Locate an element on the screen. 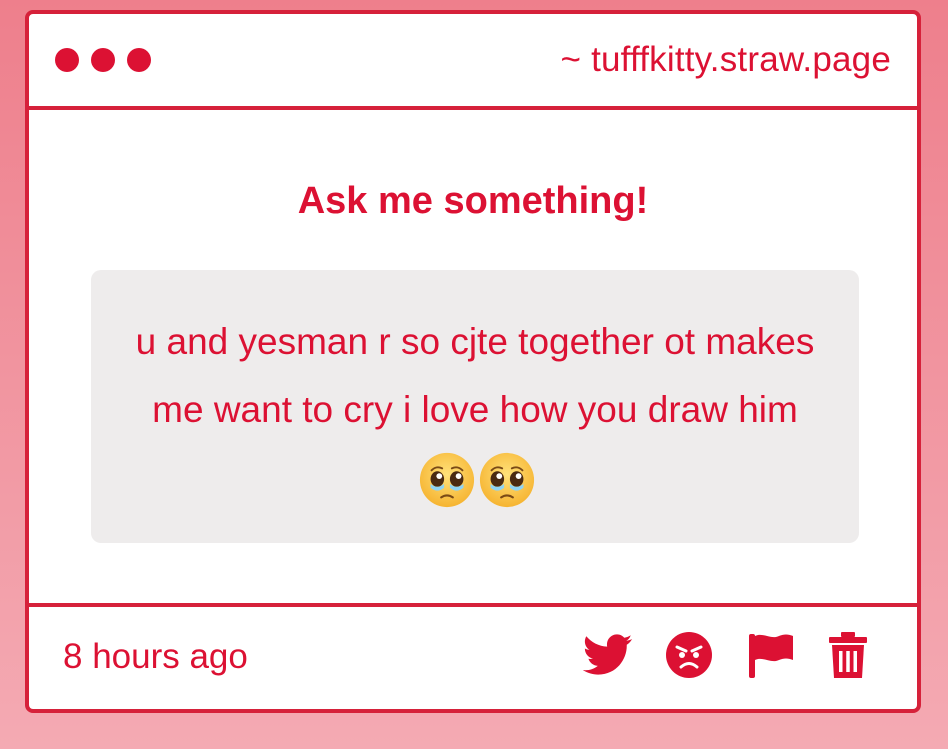  page-url: ~ tufffkitty.straw.page is located at coordinates (726, 60).